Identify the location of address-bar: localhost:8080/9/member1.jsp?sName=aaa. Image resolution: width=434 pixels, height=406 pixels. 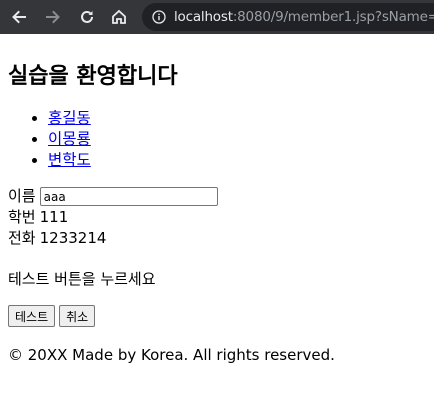
(288, 17).